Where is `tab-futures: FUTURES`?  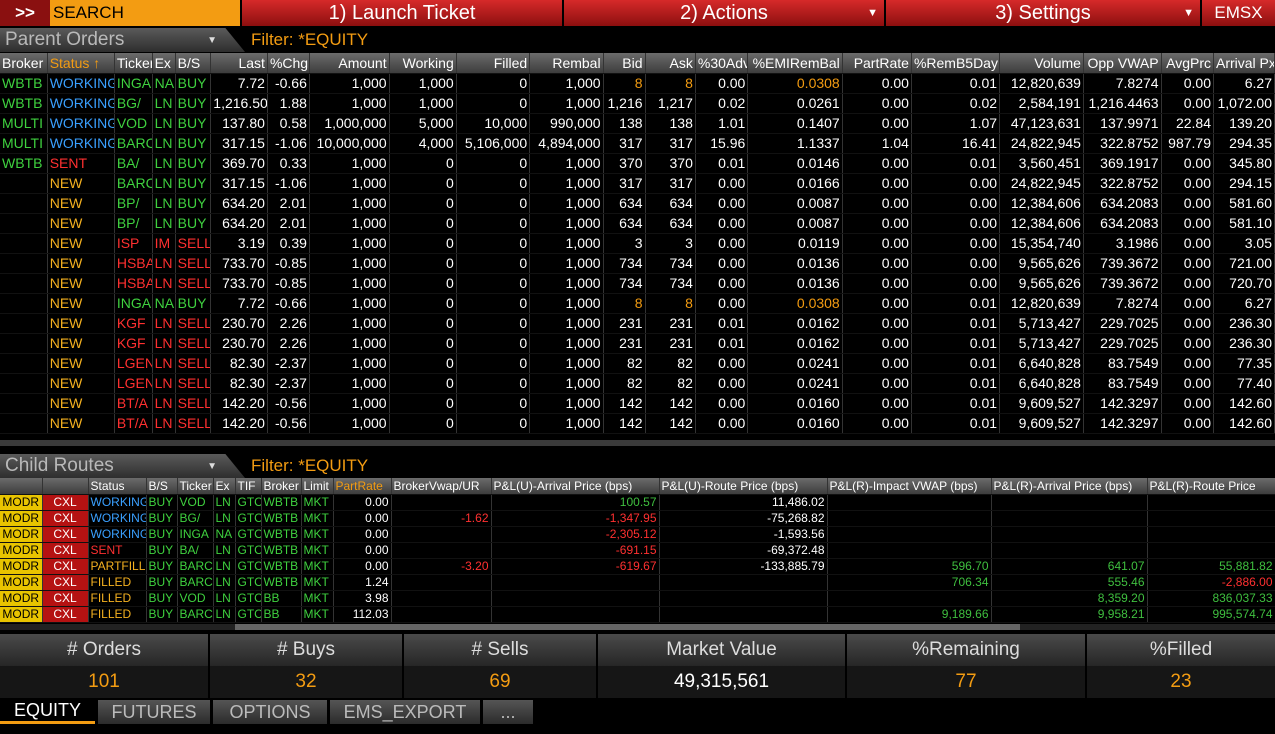
tab-futures: FUTURES is located at coordinates (154, 712).